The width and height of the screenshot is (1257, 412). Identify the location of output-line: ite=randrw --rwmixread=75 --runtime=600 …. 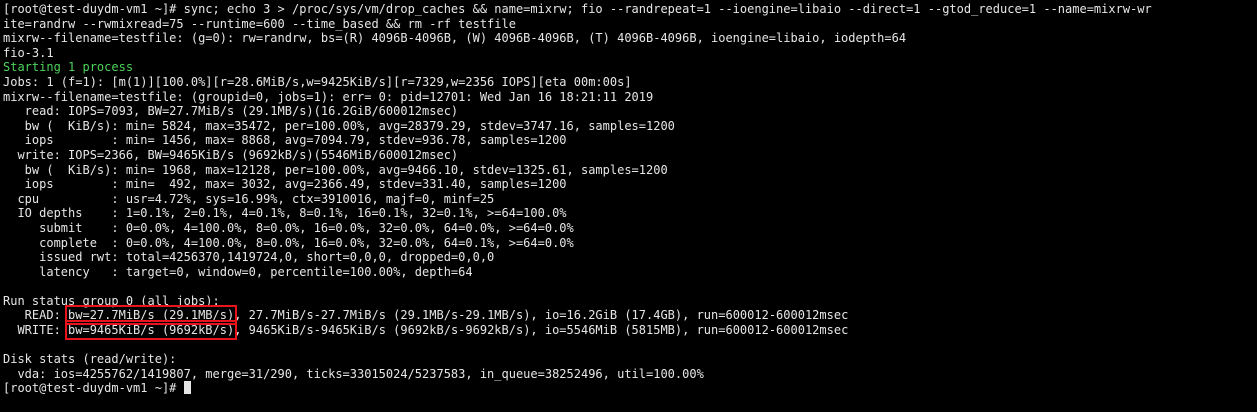
(259, 23).